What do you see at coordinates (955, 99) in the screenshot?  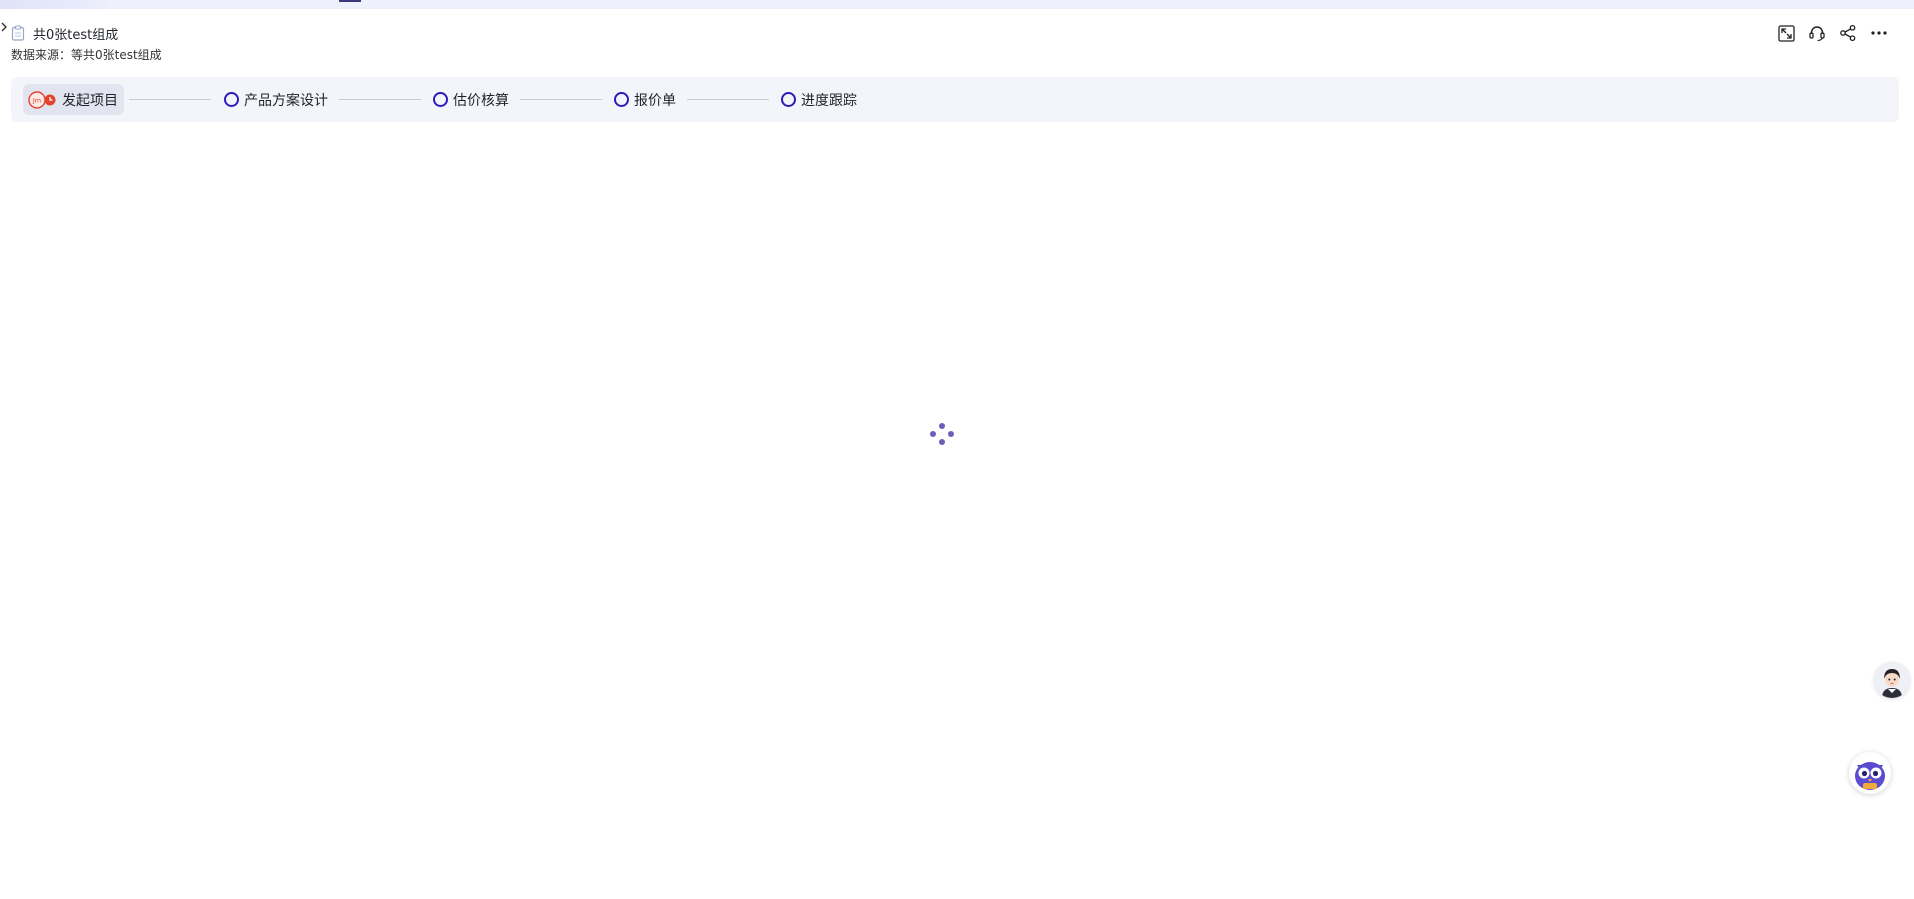 I see `process-step-bar: Jm 发起项目 产品方案设计 估价核算 报价单 进度跟踪` at bounding box center [955, 99].